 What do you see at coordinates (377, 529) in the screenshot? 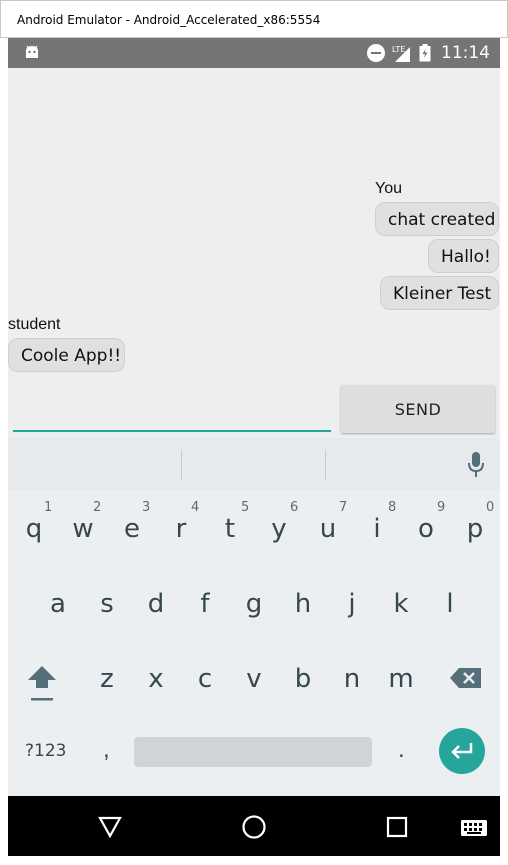
I see `key-i: i` at bounding box center [377, 529].